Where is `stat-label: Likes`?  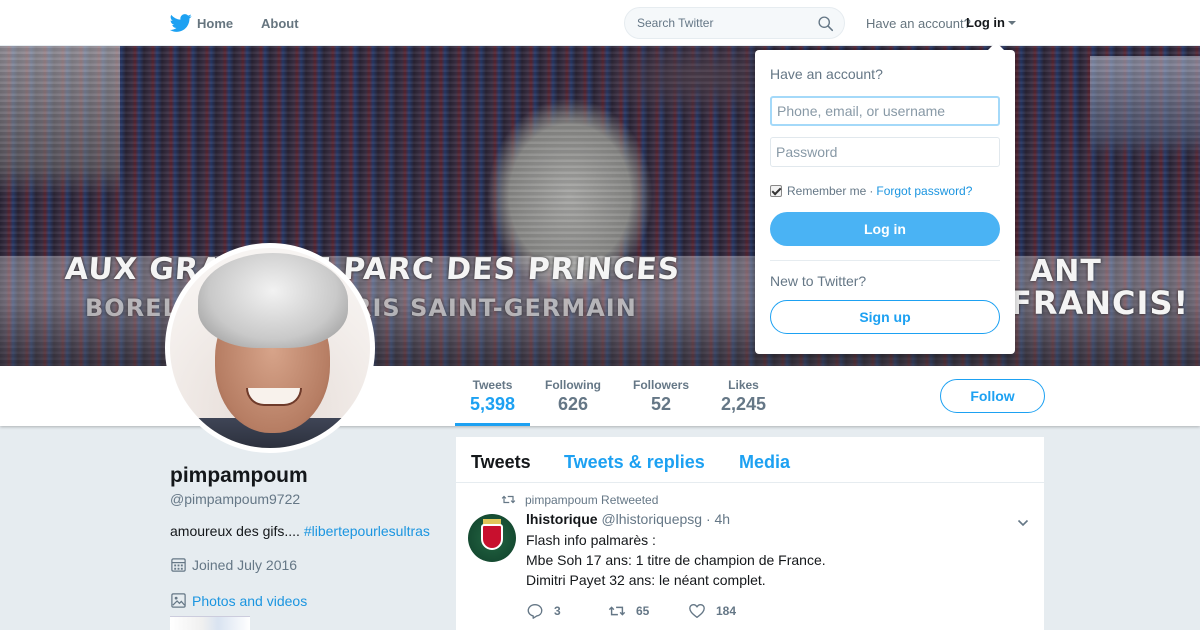 stat-label: Likes is located at coordinates (743, 385).